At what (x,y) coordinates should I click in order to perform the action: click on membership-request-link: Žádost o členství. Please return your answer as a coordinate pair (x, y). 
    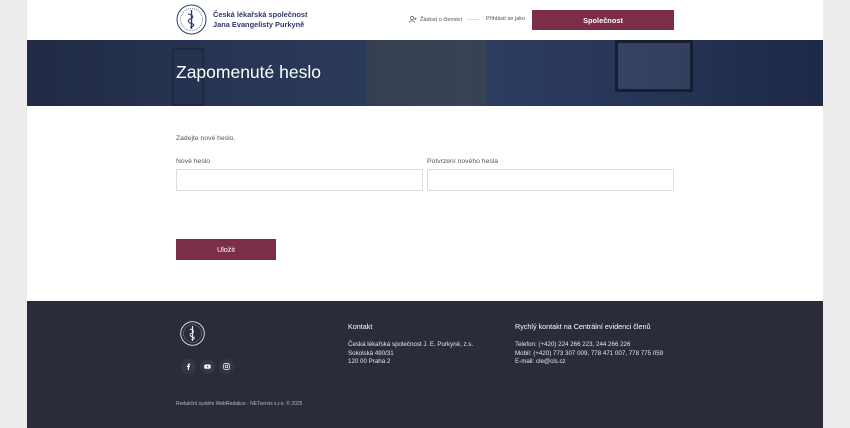
    Looking at the image, I should click on (435, 19).